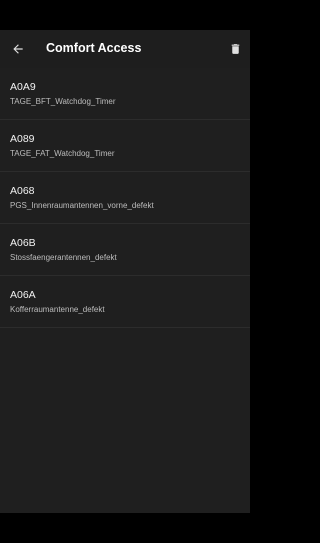 This screenshot has width=320, height=543. What do you see at coordinates (57, 309) in the screenshot?
I see `fault-description: Kofferraumantenne_defekt` at bounding box center [57, 309].